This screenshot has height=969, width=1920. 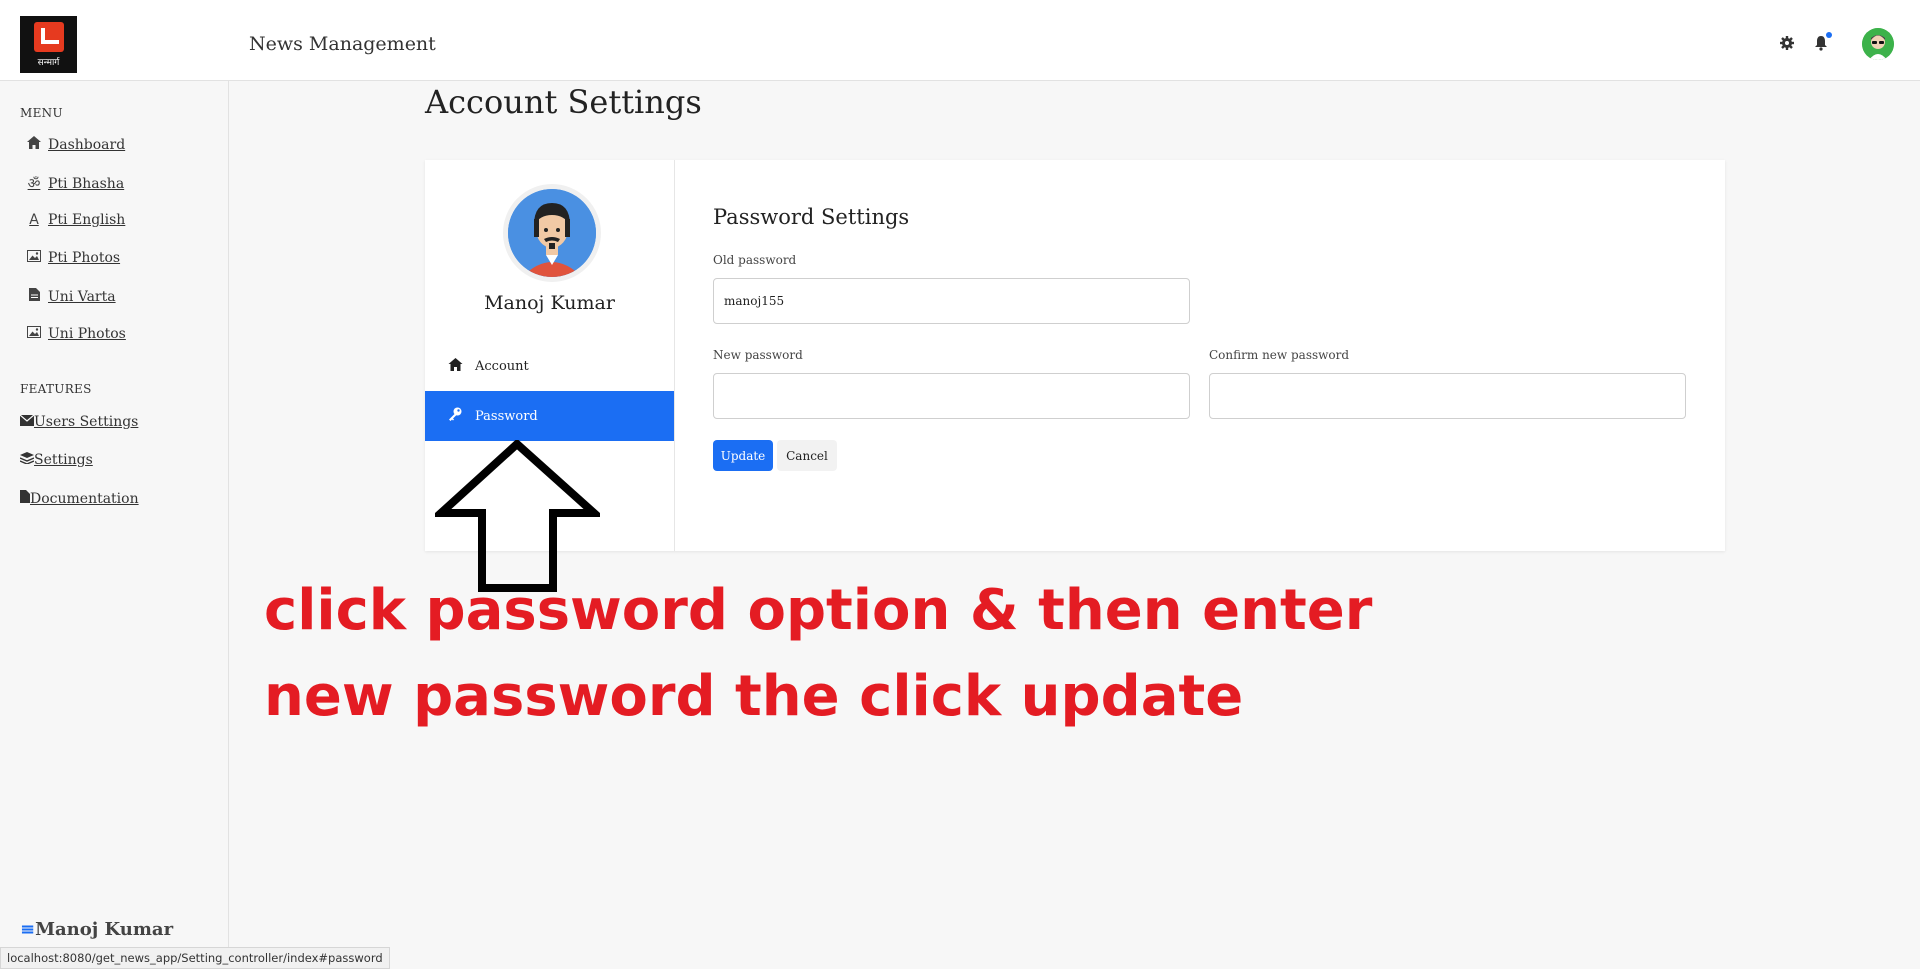 What do you see at coordinates (41, 113) in the screenshot?
I see `menu-section-title: MENU` at bounding box center [41, 113].